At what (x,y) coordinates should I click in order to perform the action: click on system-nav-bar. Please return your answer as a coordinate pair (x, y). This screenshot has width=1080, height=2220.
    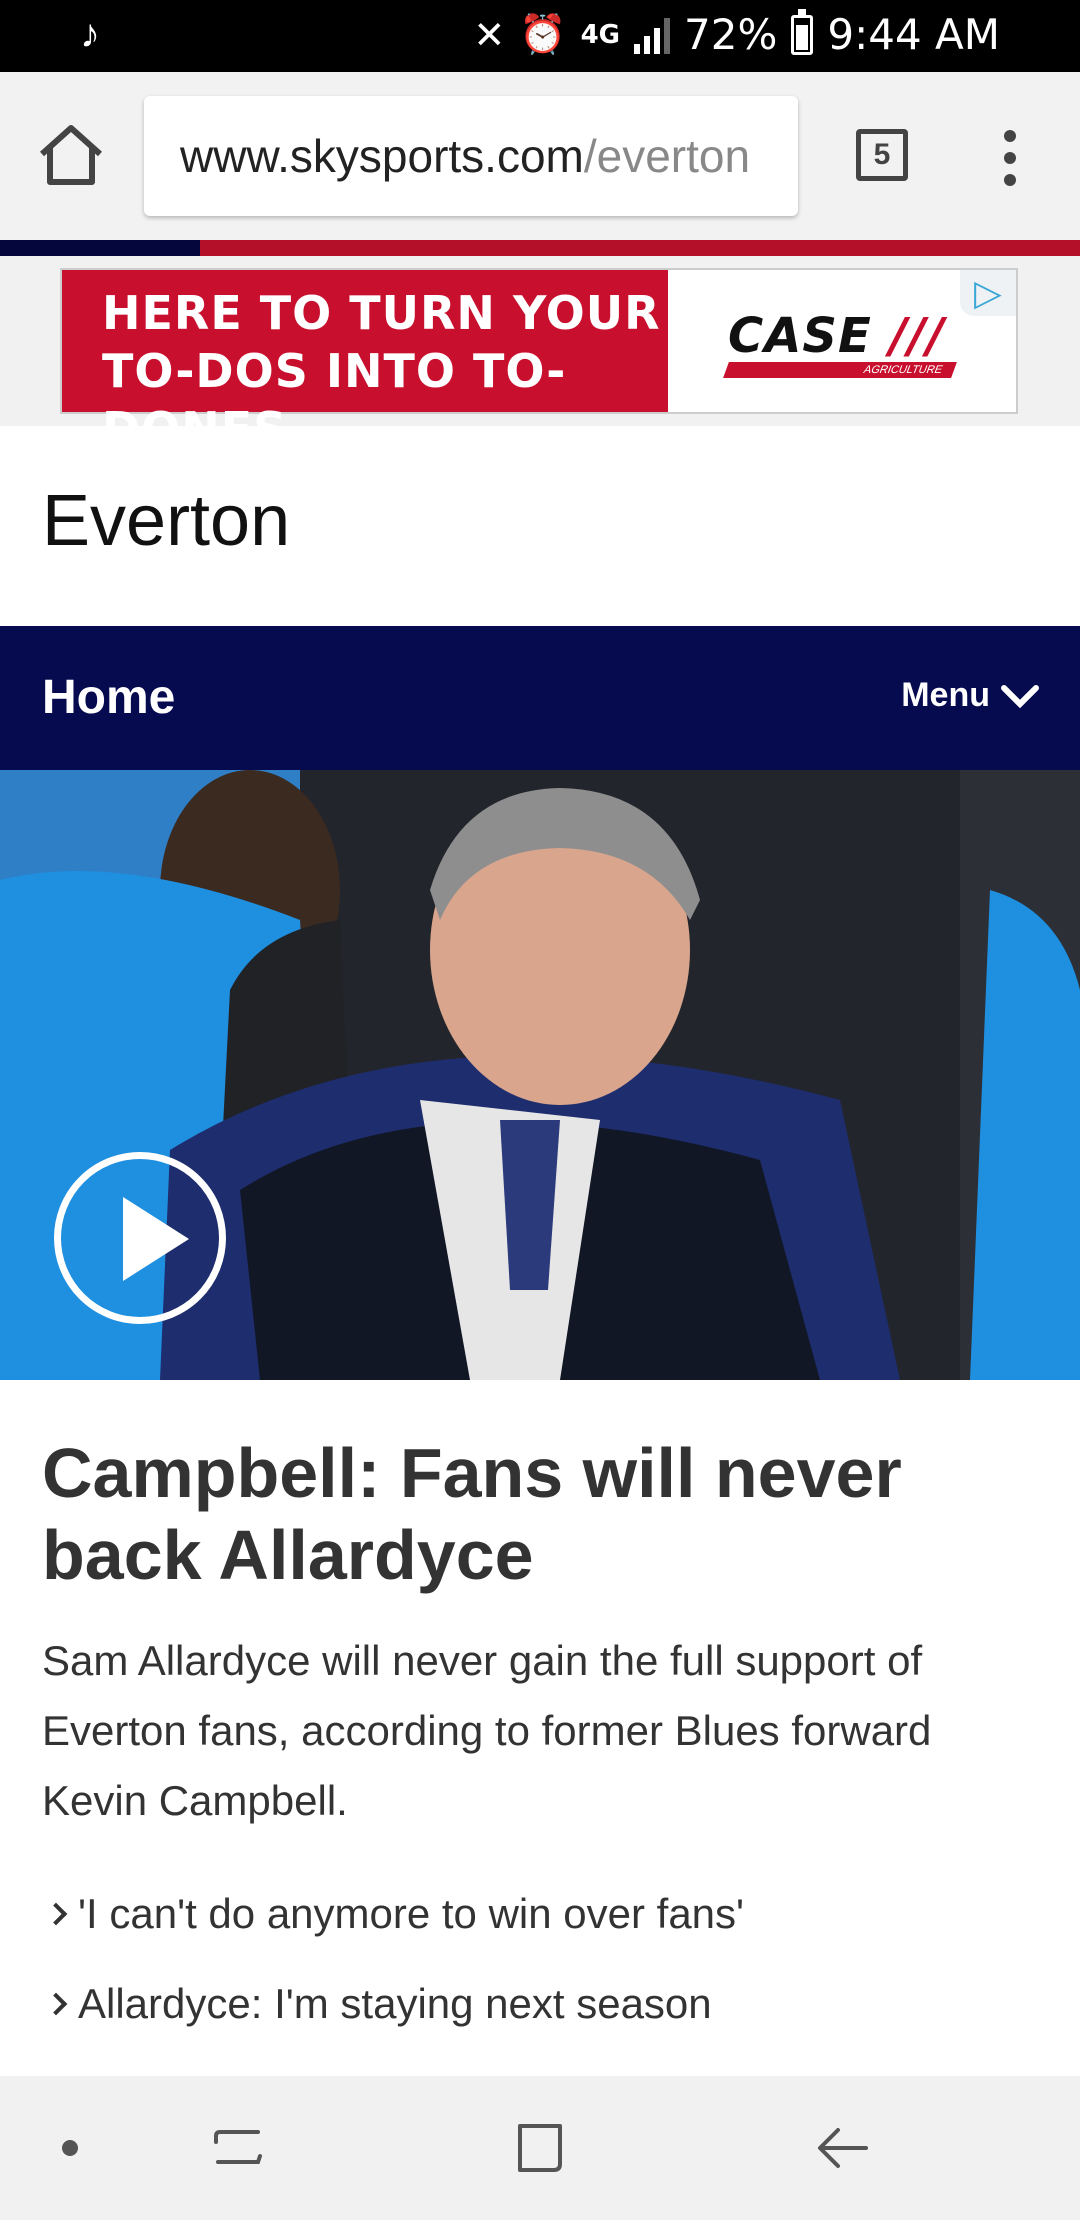
    Looking at the image, I should click on (540, 2148).